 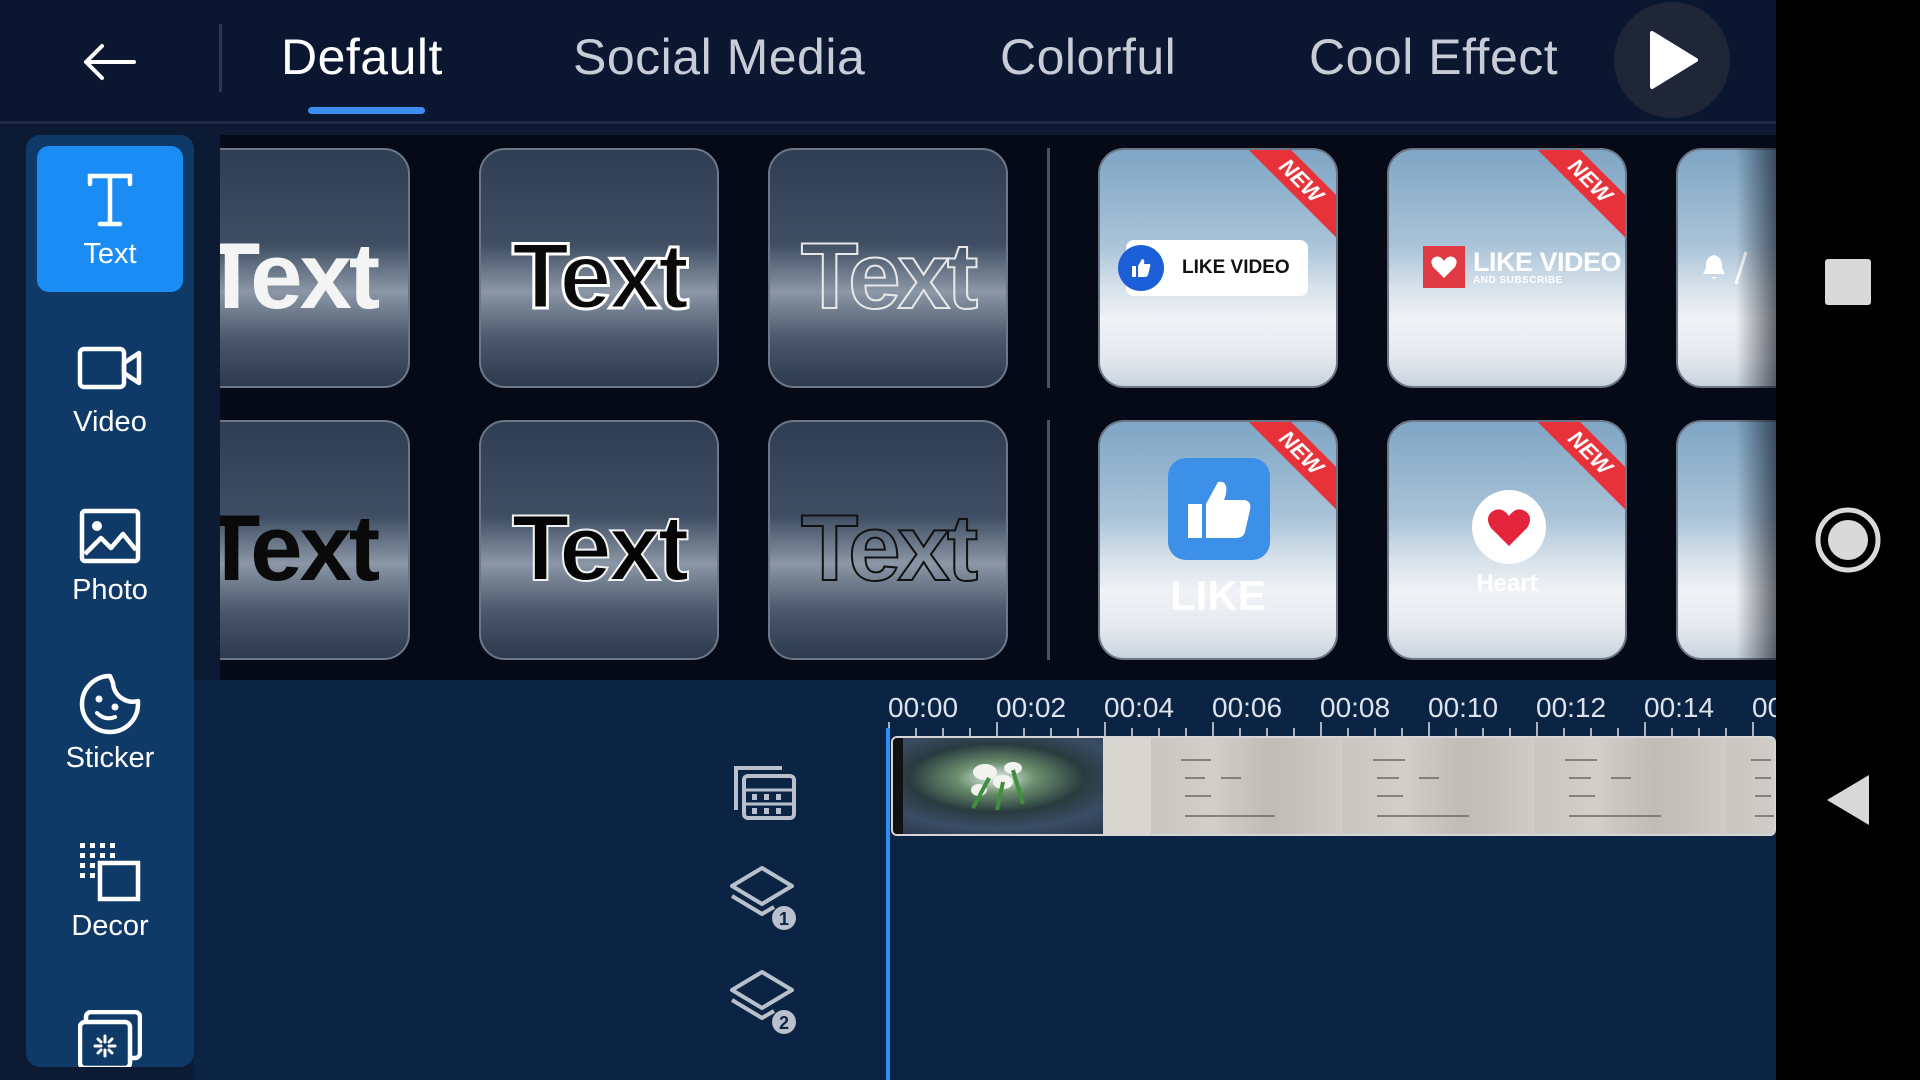 I want to click on text-template-plain-black: Text, so click(x=315, y=540).